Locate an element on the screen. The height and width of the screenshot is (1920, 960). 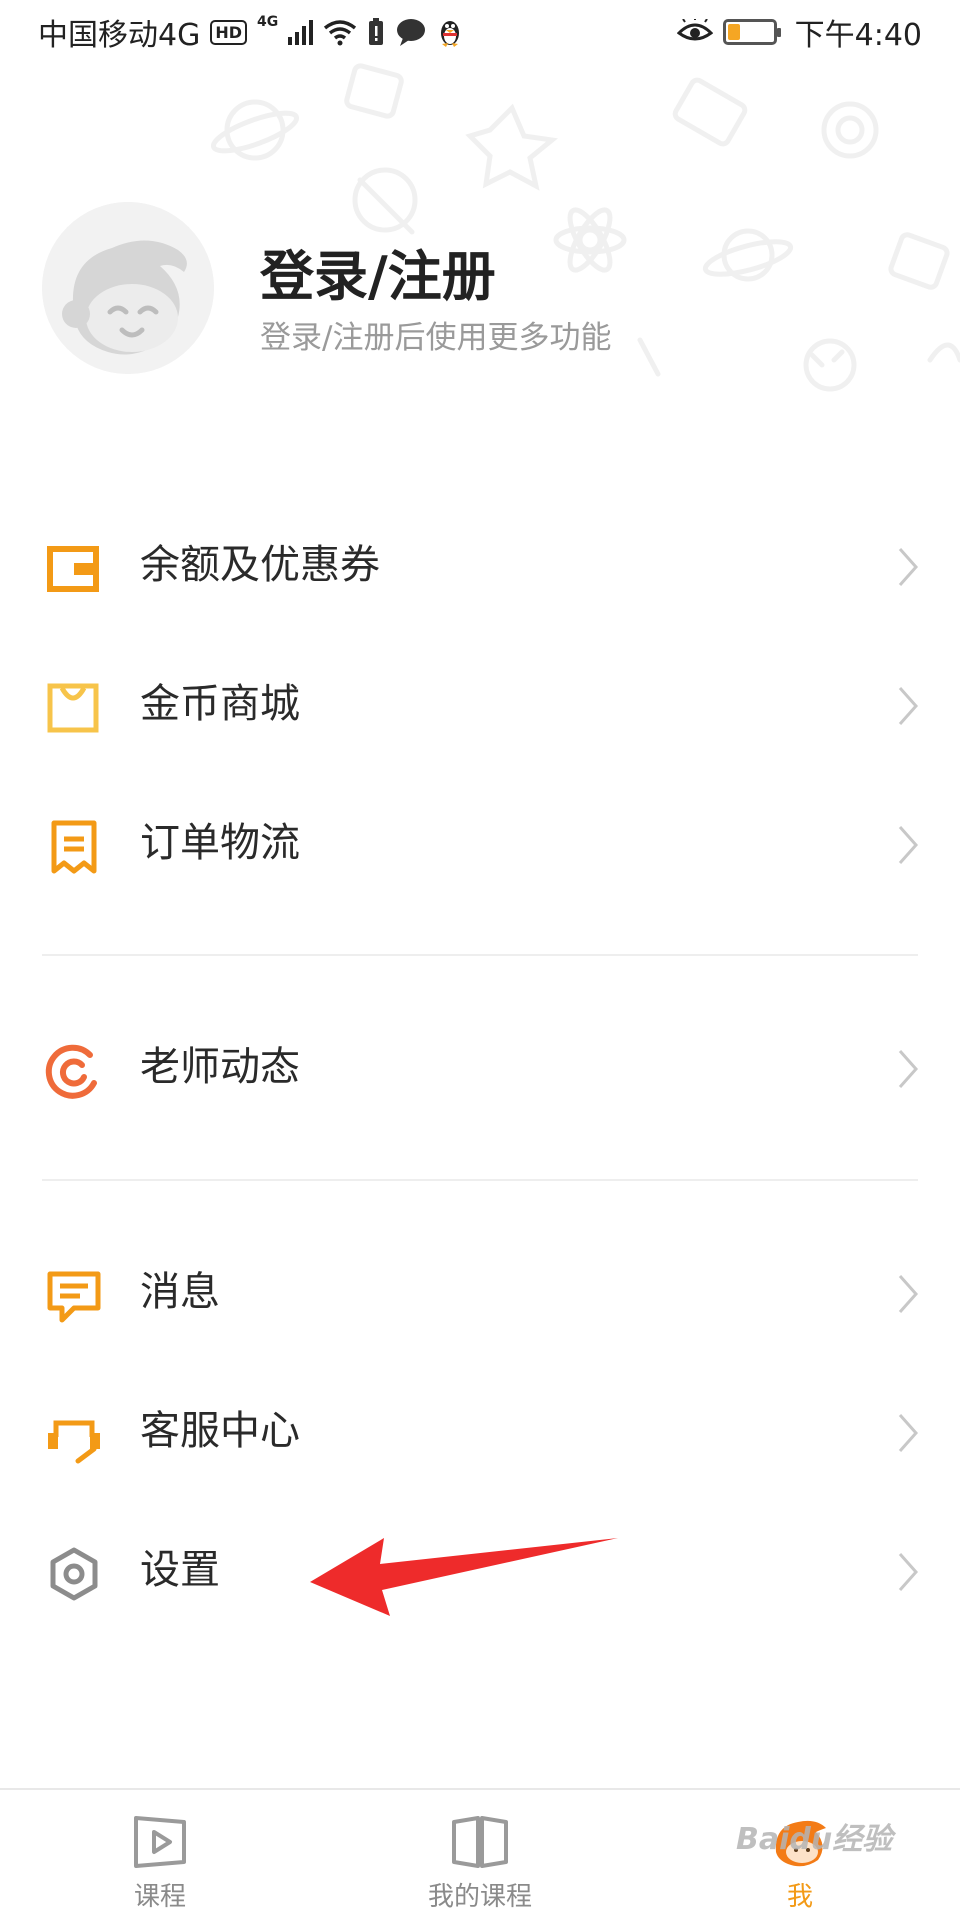
profile-header: 登录/注册 登录/注册后使用更多功能 is located at coordinates (482, 288).